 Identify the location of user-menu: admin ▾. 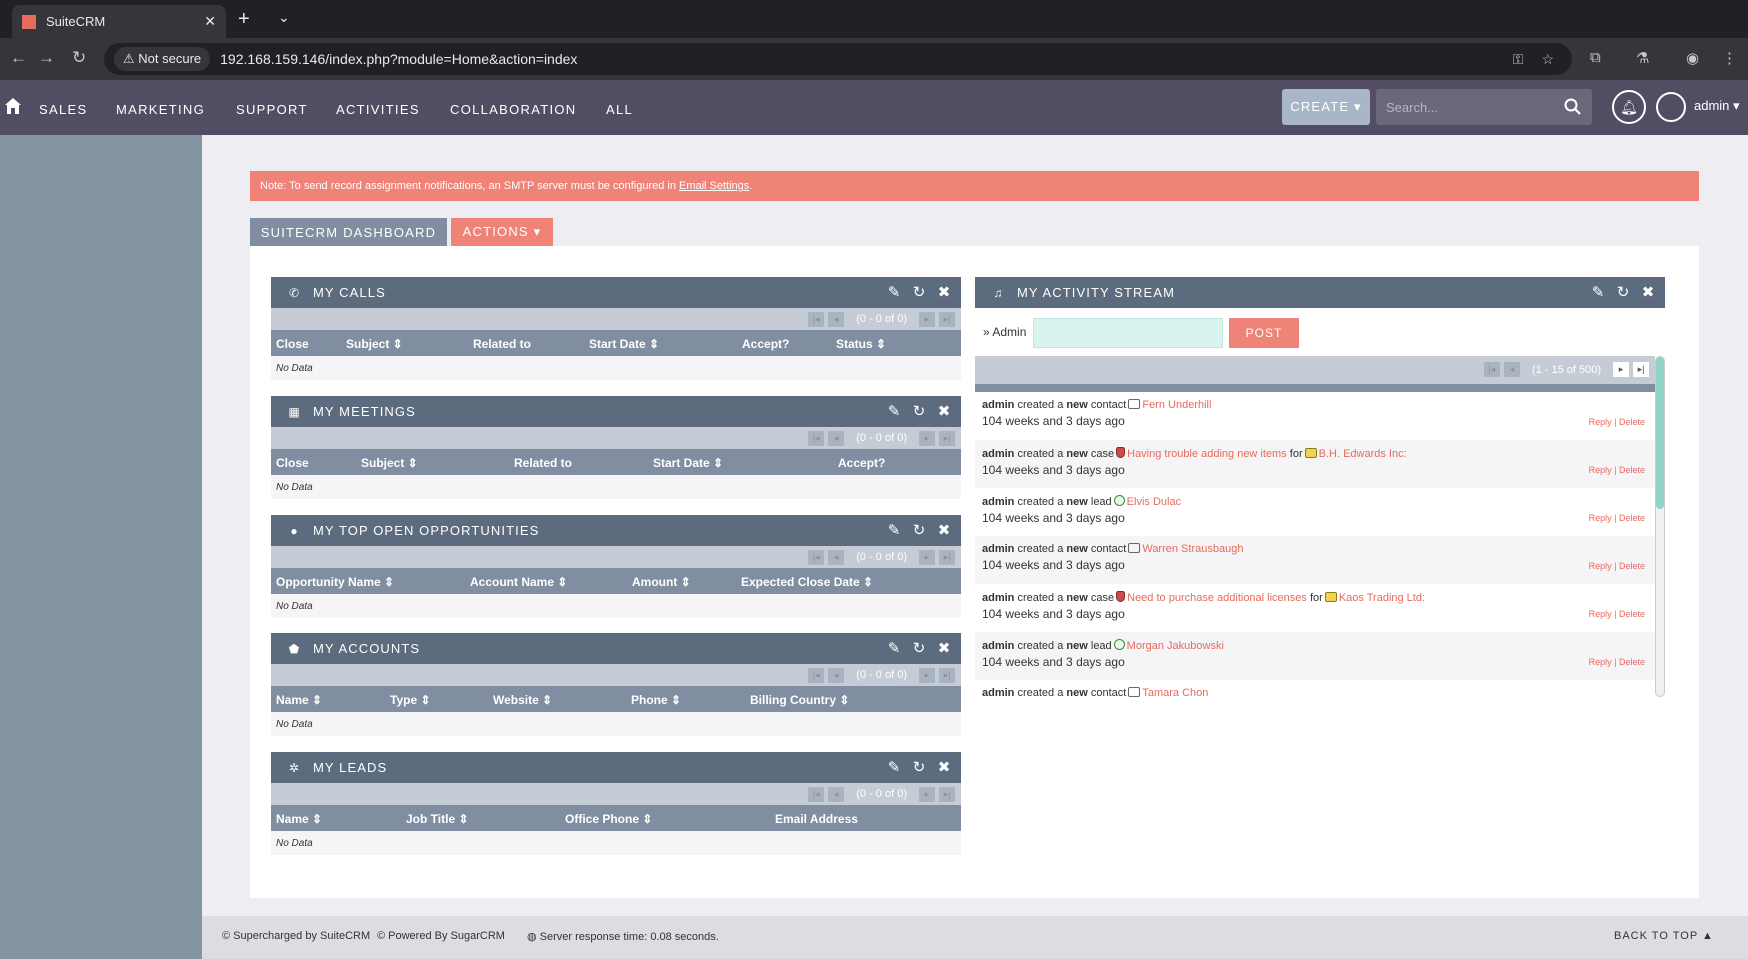
(1717, 106).